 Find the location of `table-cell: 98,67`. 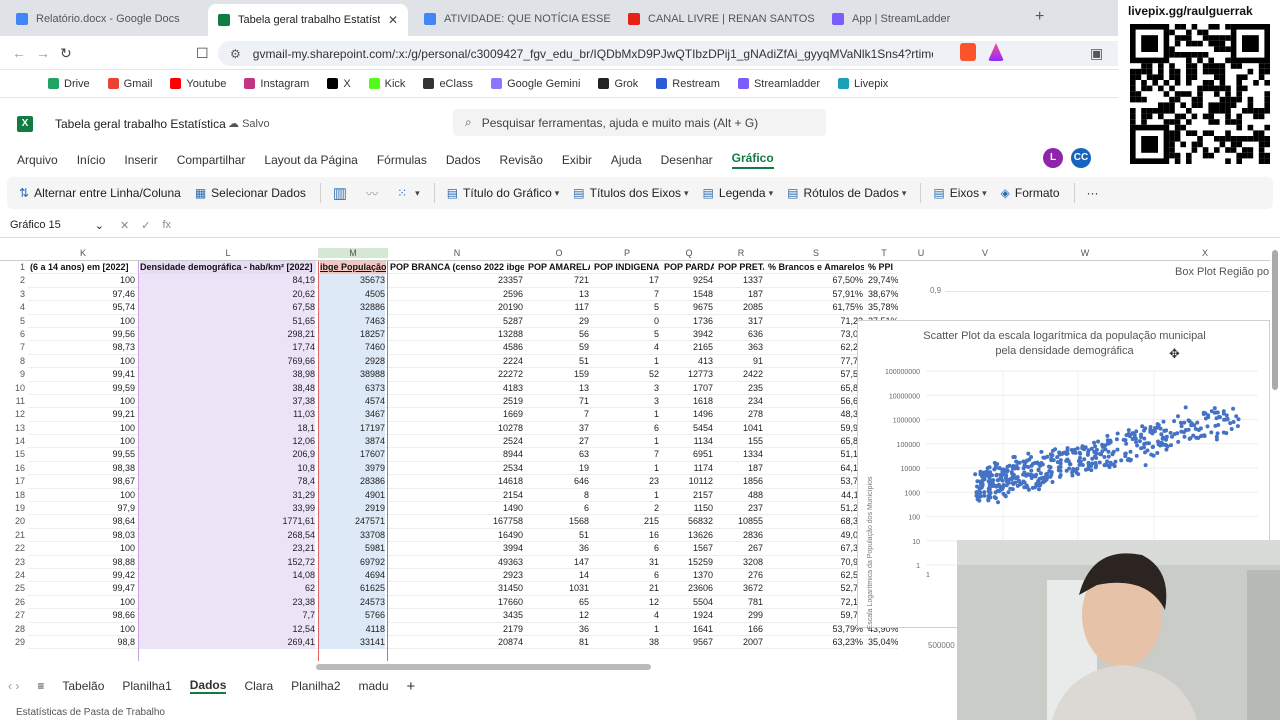

table-cell: 98,67 is located at coordinates (81, 481).